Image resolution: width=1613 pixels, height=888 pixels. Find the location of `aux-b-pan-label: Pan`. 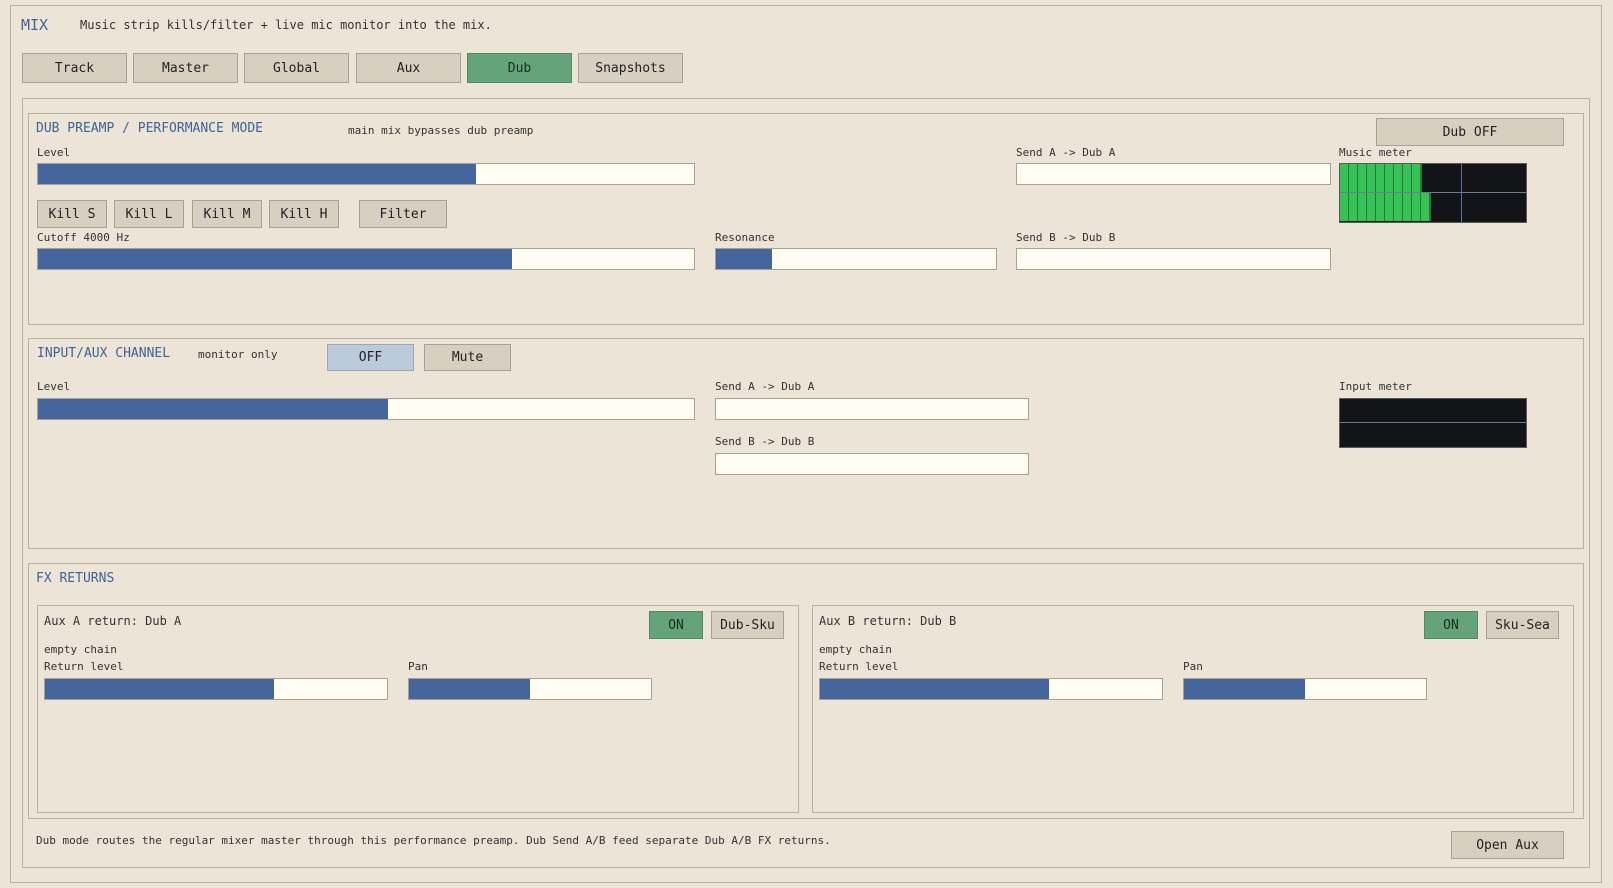

aux-b-pan-label: Pan is located at coordinates (1193, 666).